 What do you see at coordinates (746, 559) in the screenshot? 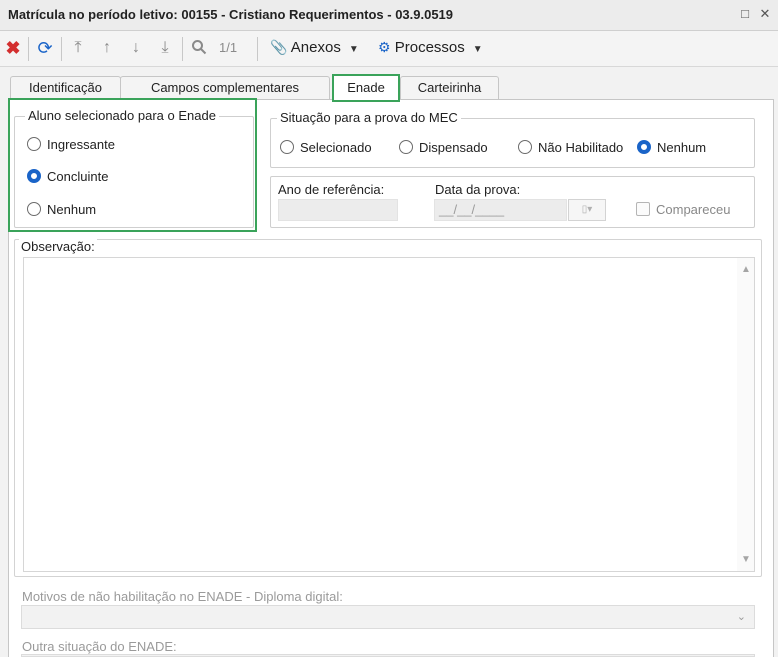
I see `scroll-down-icon: ▼` at bounding box center [746, 559].